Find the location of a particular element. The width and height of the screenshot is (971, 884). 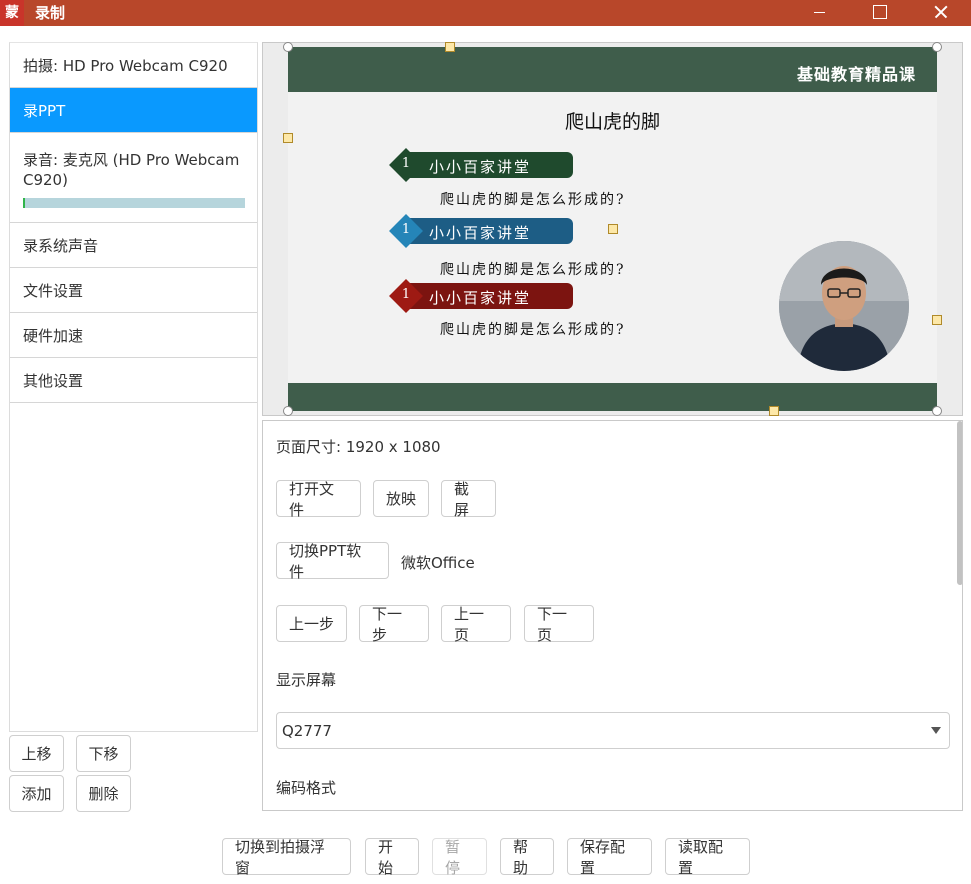

list-item-label: 硬件加速 is located at coordinates (53, 335).